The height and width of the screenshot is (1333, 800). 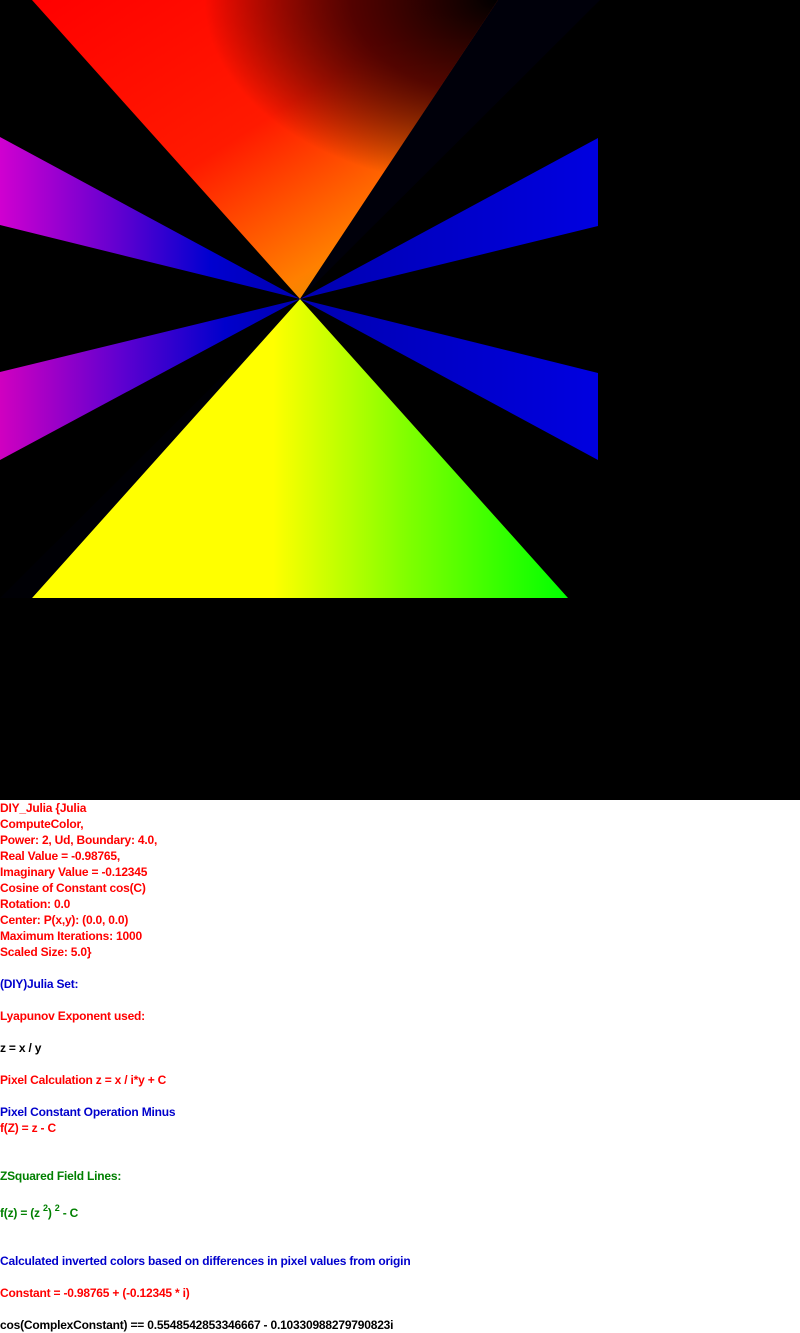 What do you see at coordinates (79, 840) in the screenshot?
I see `settings-line-3: Power: 2, Ud, Boundary: 4.0,` at bounding box center [79, 840].